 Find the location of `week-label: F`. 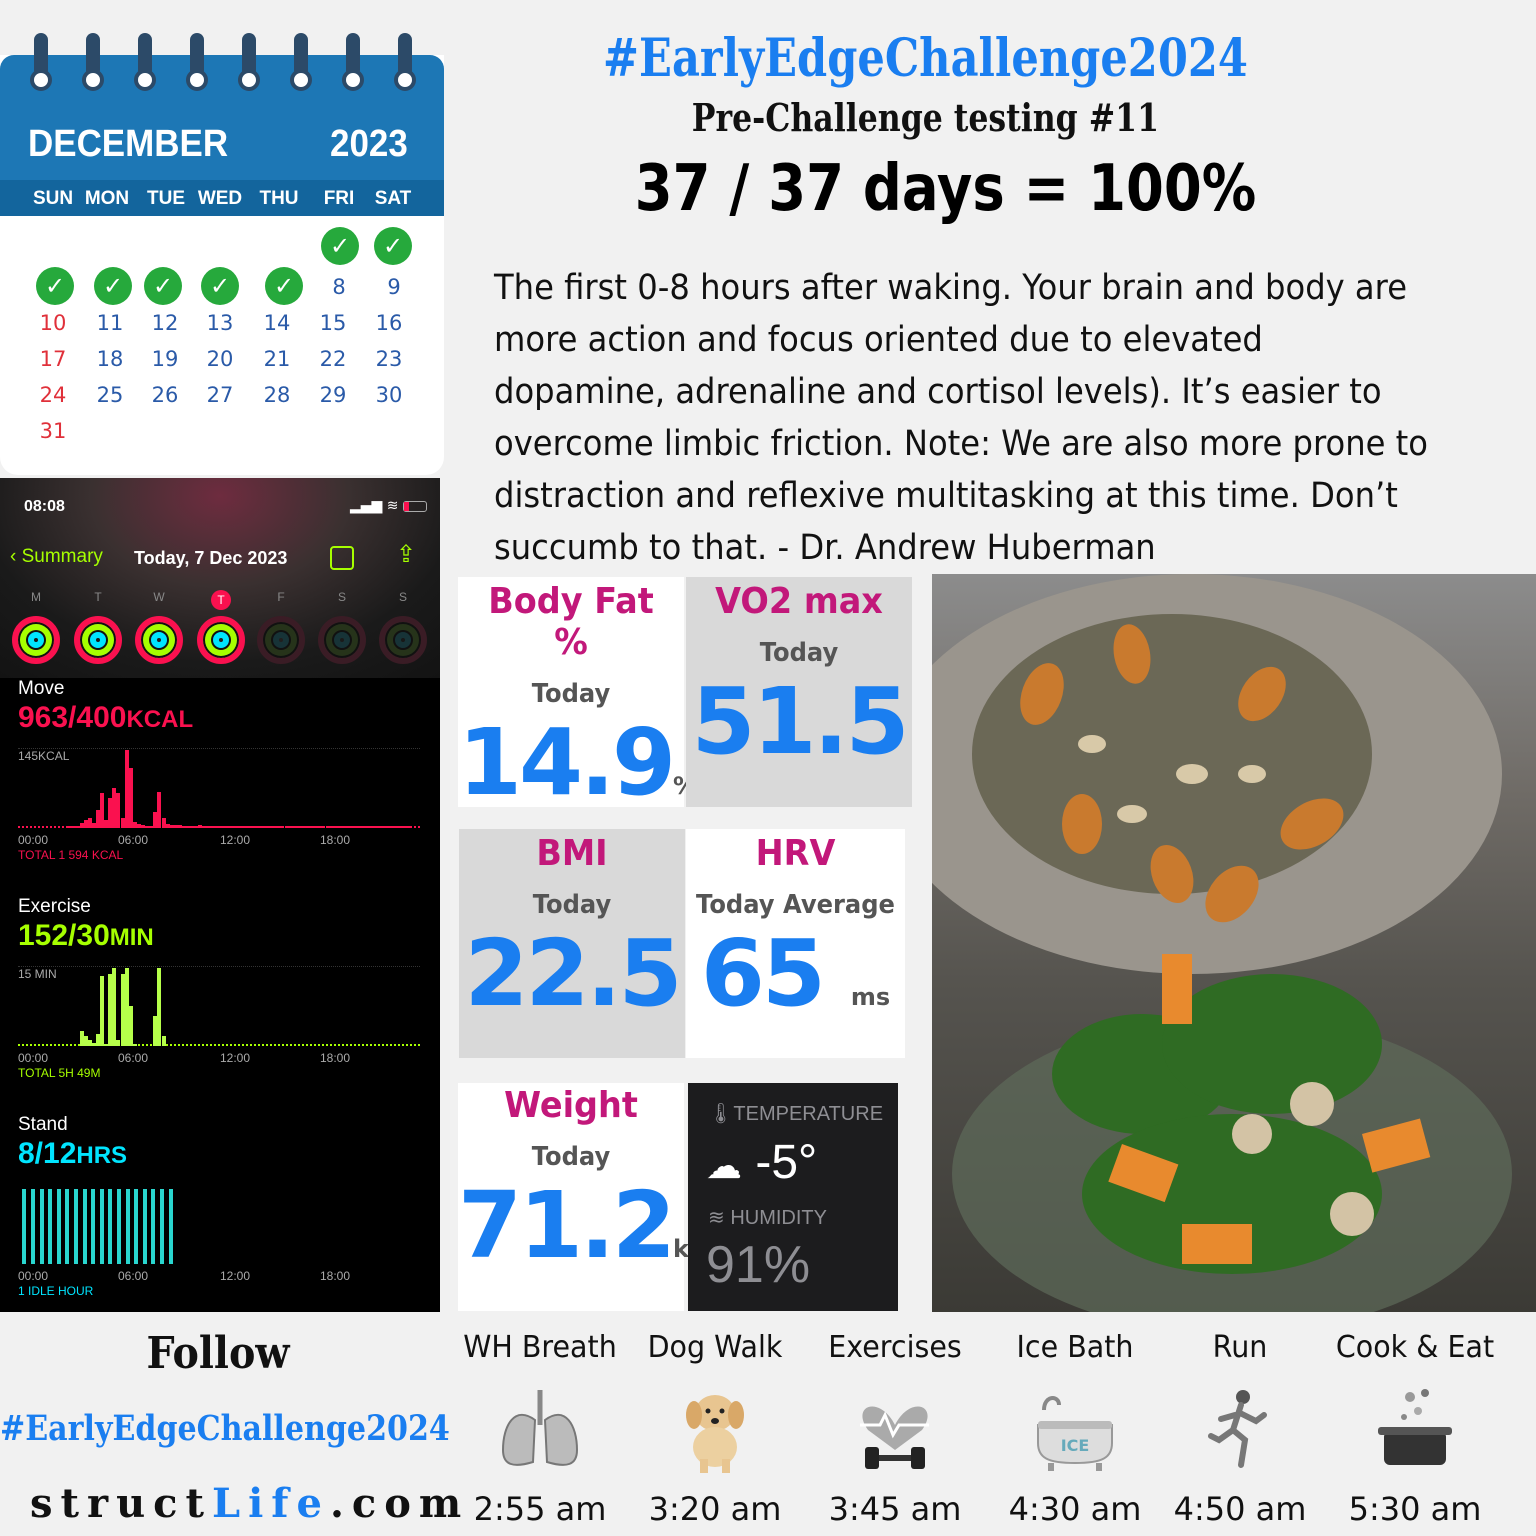

week-label: F is located at coordinates (281, 597).